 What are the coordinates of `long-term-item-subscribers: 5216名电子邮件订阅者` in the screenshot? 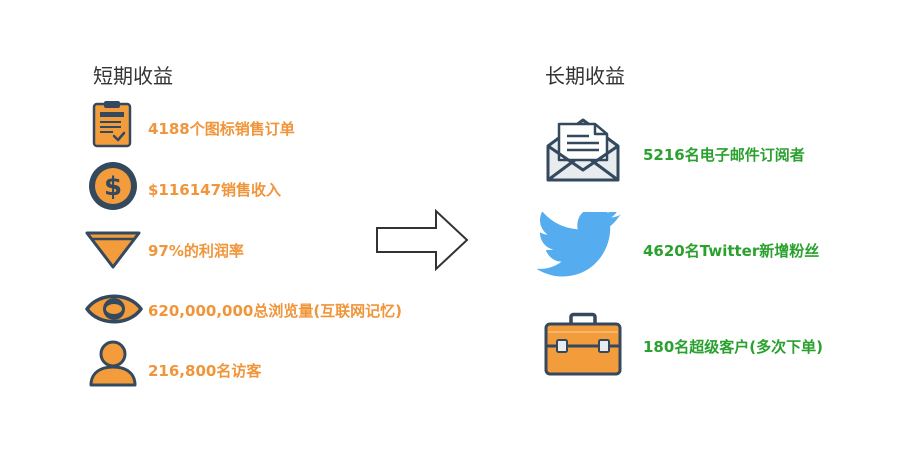 It's located at (724, 155).